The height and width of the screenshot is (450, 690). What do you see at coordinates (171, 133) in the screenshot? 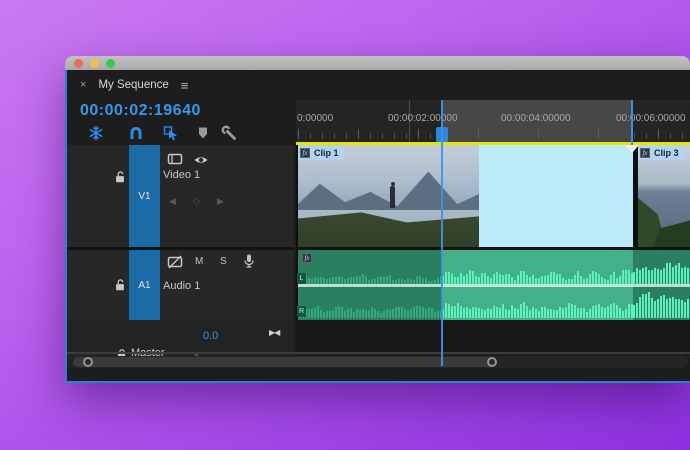
I see `linked-selection-icon` at bounding box center [171, 133].